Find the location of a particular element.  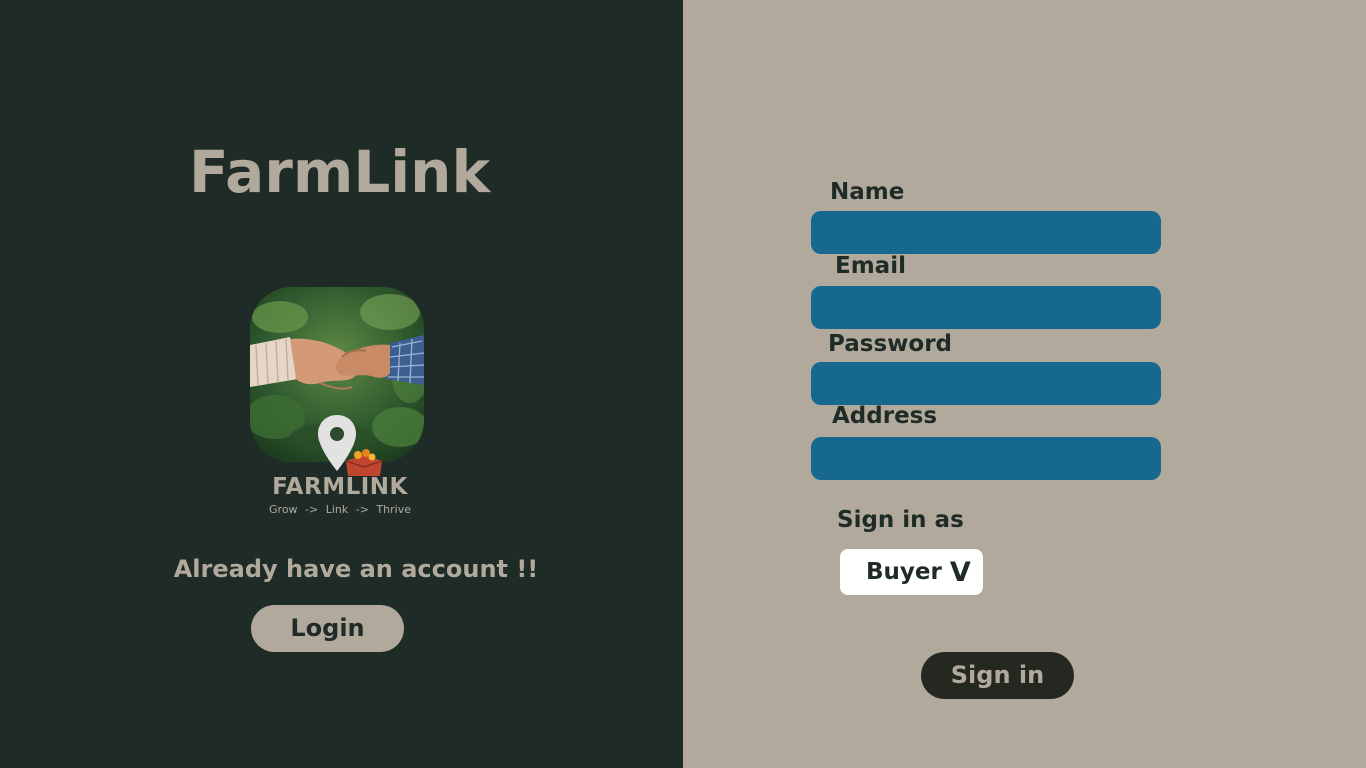

role-selected-value: Buyer is located at coordinates (904, 572).